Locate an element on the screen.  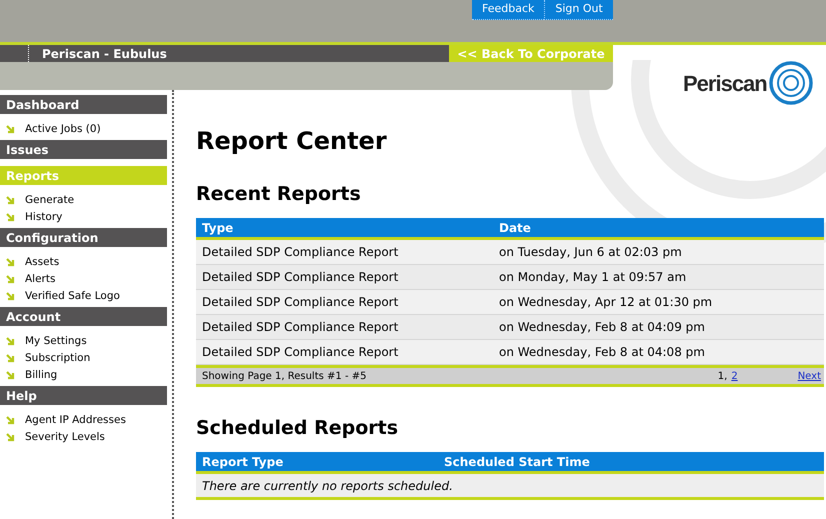
sidebar-link: Active Jobs (0) is located at coordinates (63, 130).